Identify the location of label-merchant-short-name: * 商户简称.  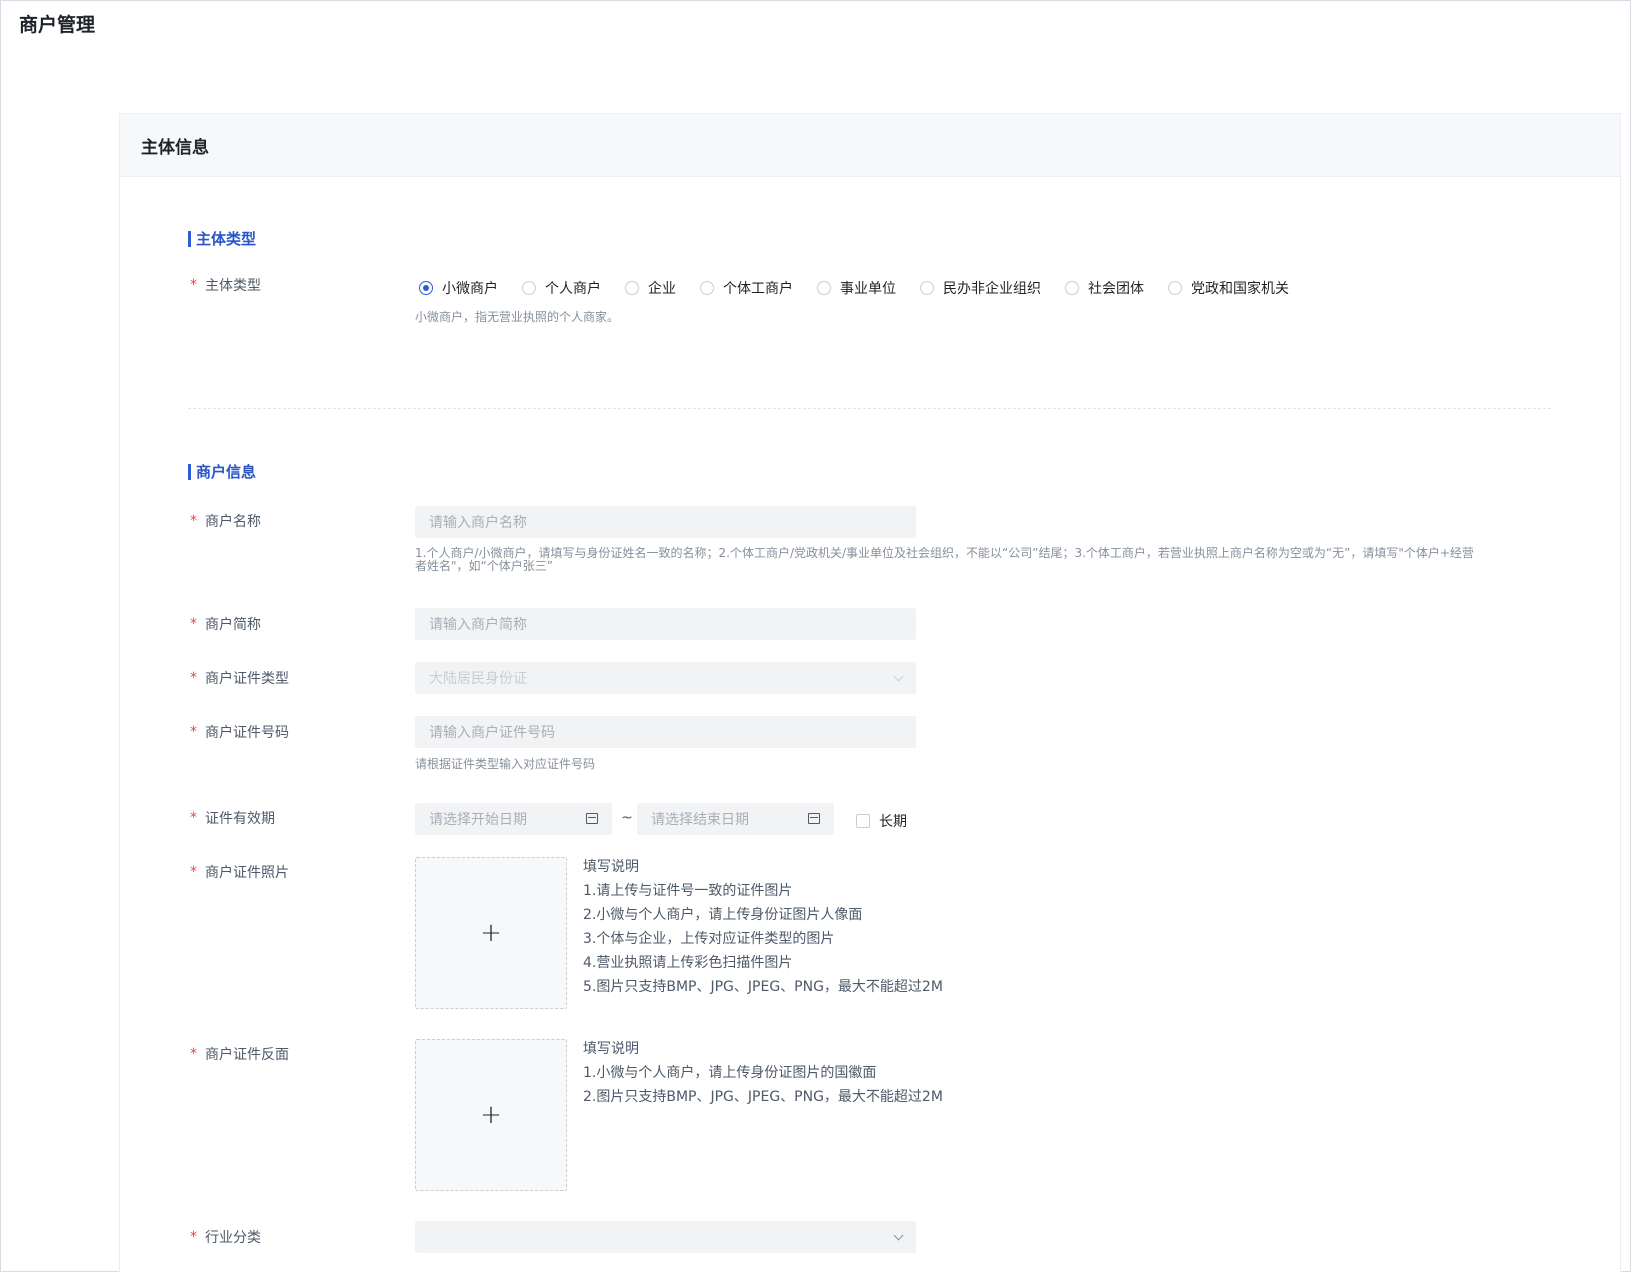
(225, 624).